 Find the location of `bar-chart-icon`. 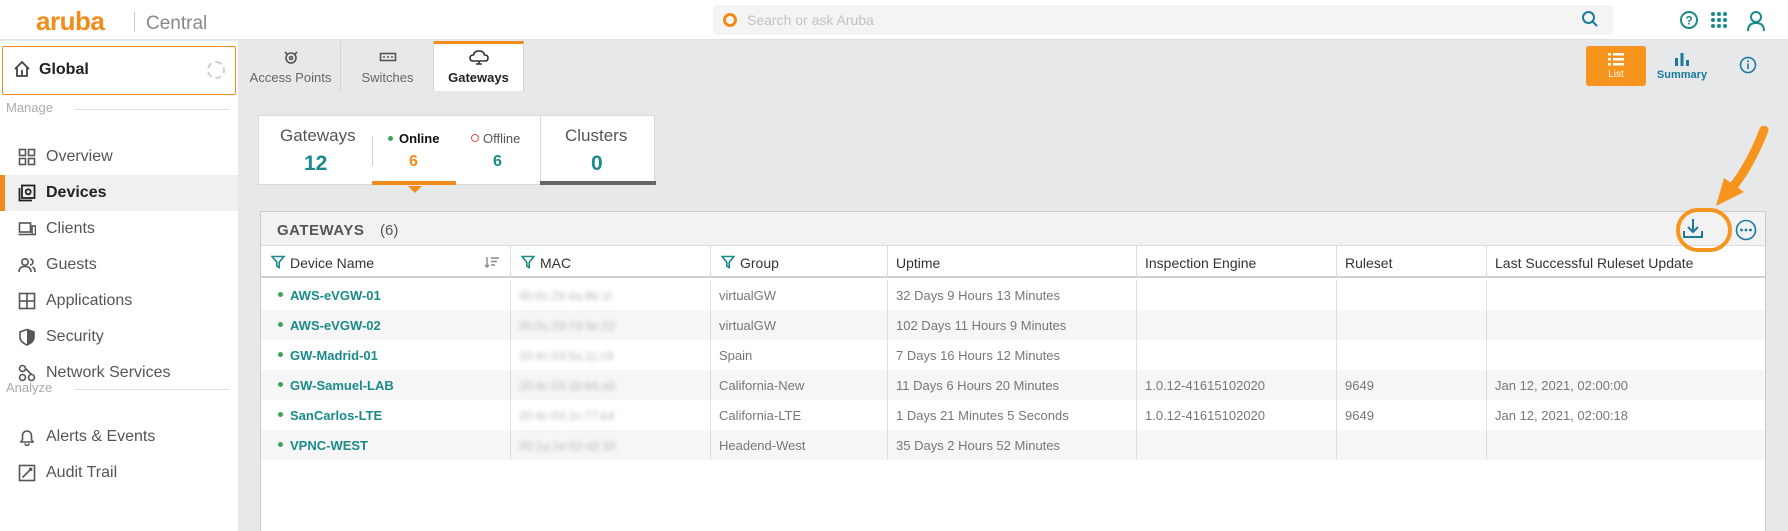

bar-chart-icon is located at coordinates (1682, 59).